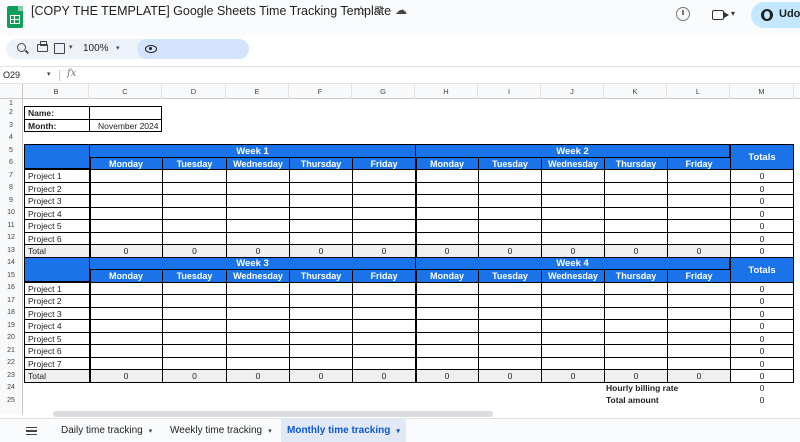 This screenshot has height=442, width=800. Describe the element at coordinates (59, 48) in the screenshot. I see `paint-format-icon` at that location.